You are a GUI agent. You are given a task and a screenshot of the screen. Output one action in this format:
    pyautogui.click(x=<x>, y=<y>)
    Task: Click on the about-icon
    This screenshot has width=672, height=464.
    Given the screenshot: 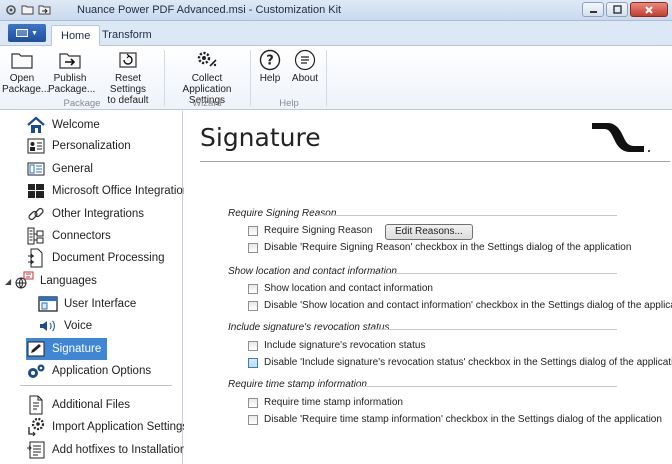 What is the action you would take?
    pyautogui.click(x=305, y=60)
    